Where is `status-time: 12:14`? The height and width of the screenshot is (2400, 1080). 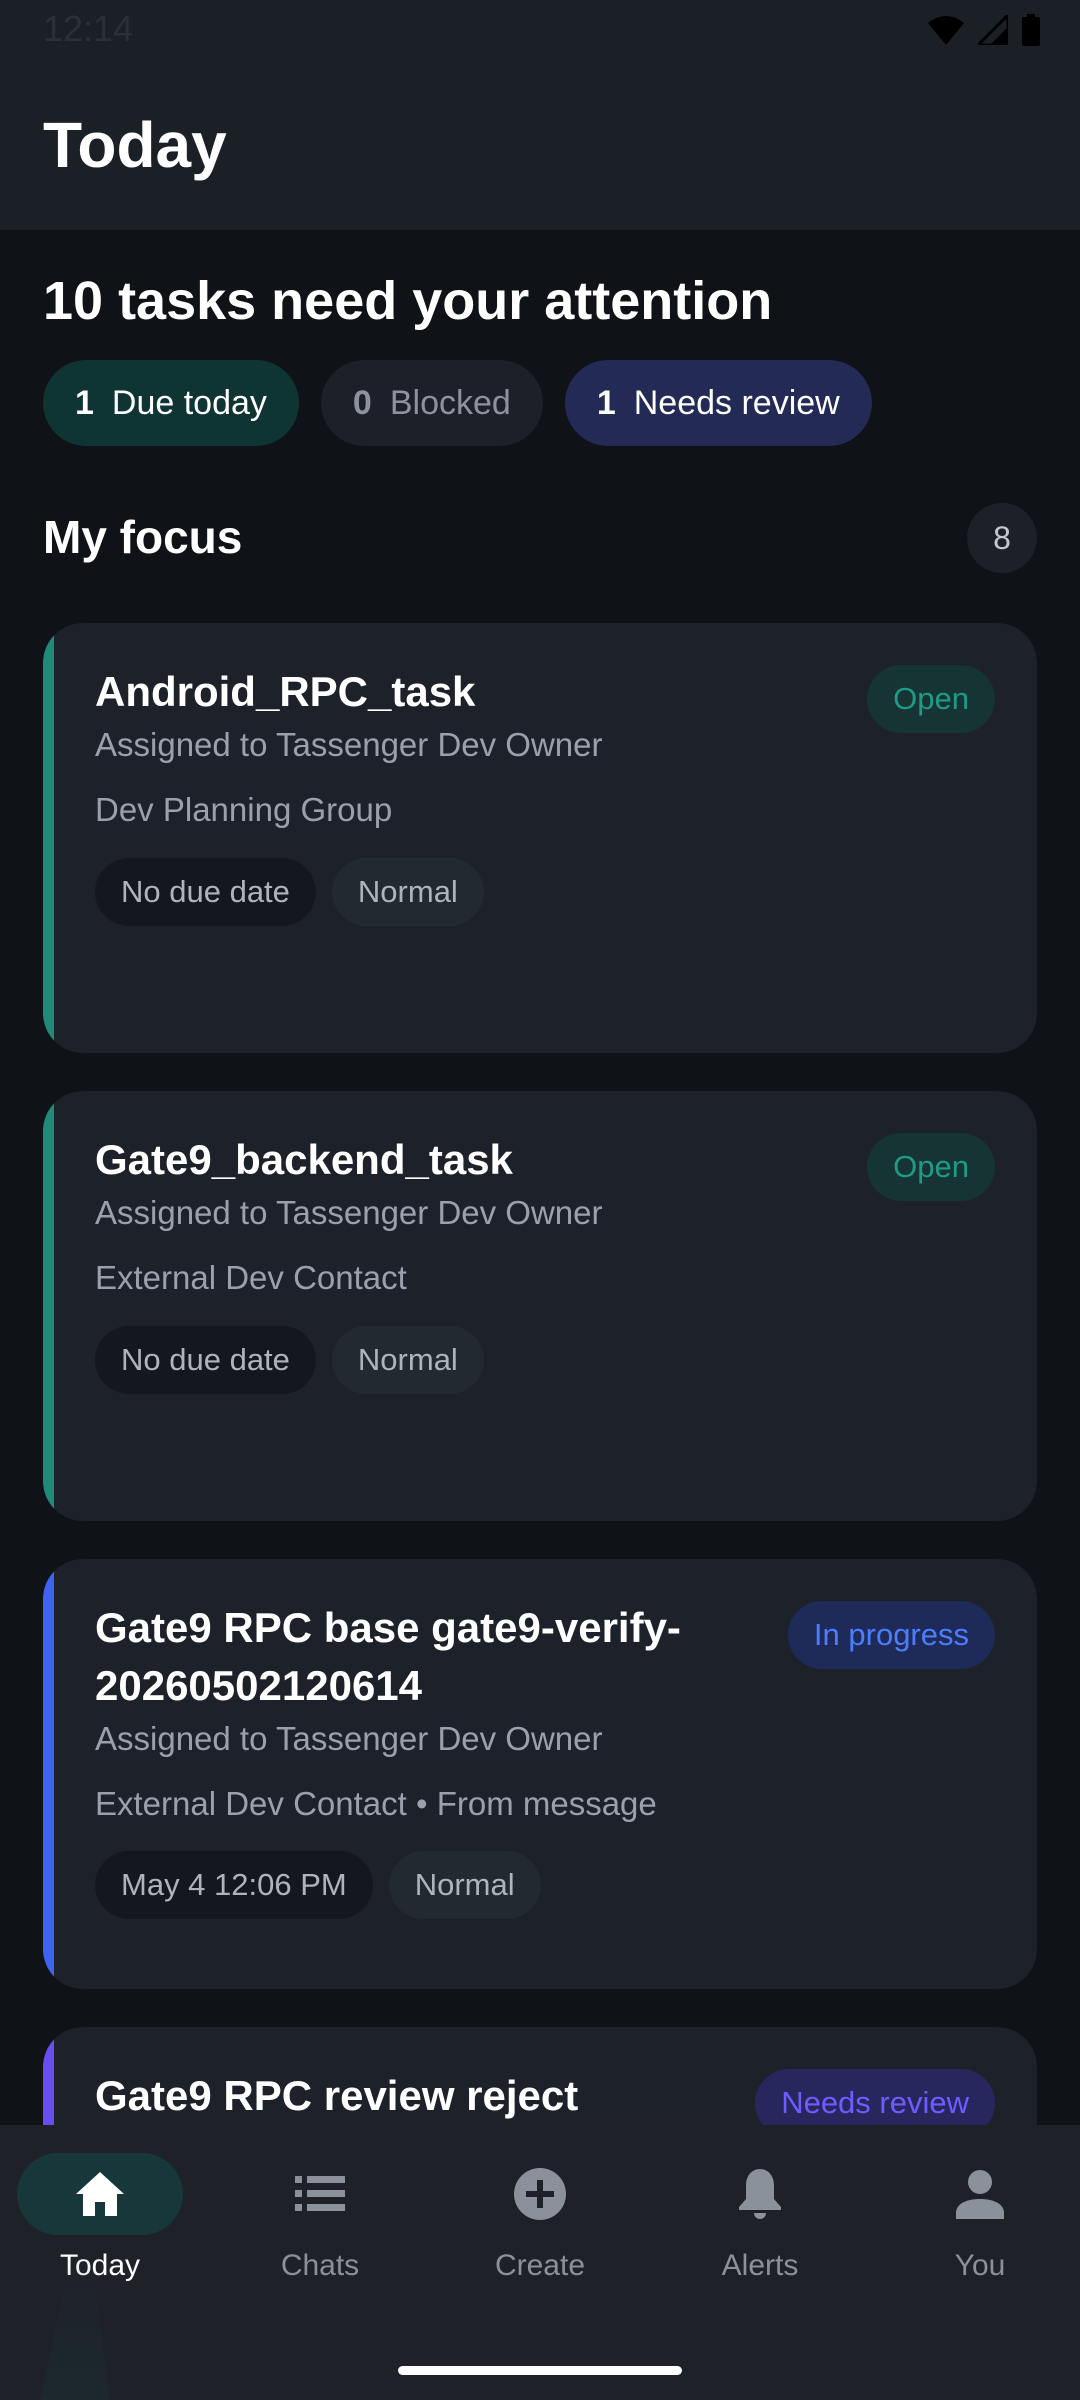 status-time: 12:14 is located at coordinates (88, 28).